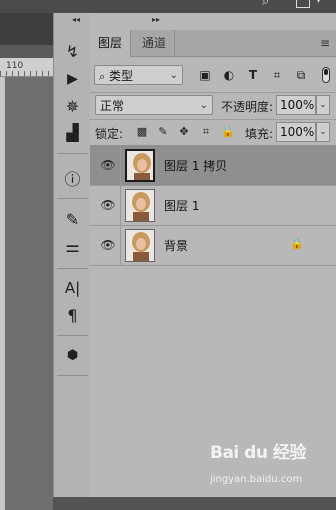 This screenshot has height=510, width=336. Describe the element at coordinates (26, 73) in the screenshot. I see `ruler-ticks` at that location.